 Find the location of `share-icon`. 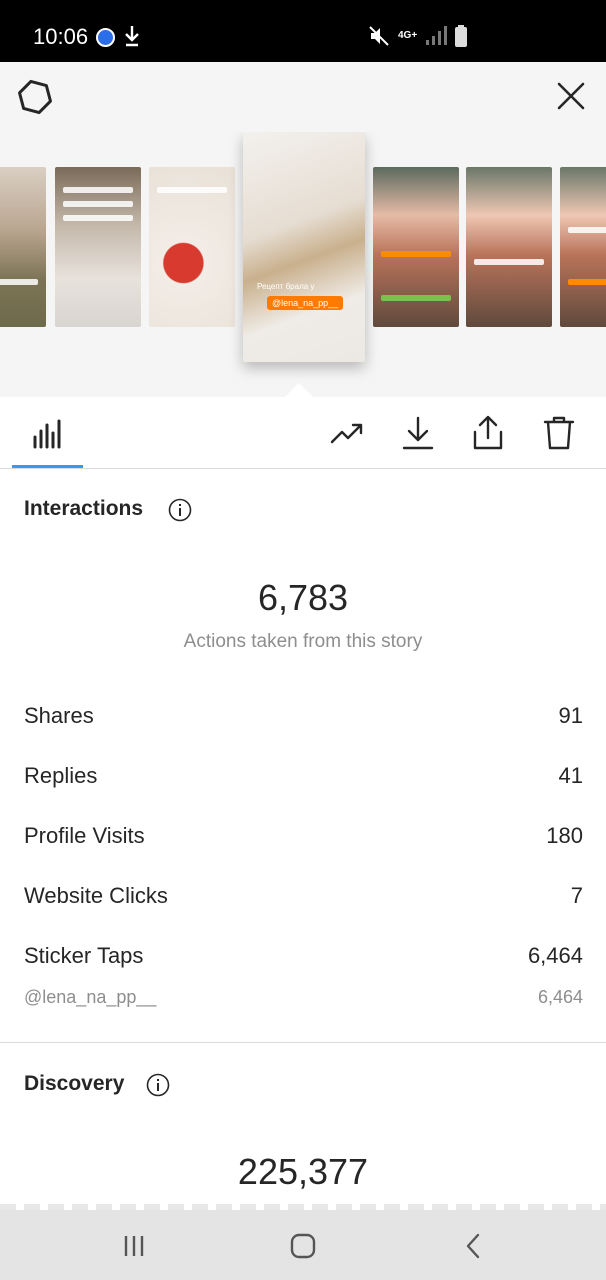

share-icon is located at coordinates (488, 433).